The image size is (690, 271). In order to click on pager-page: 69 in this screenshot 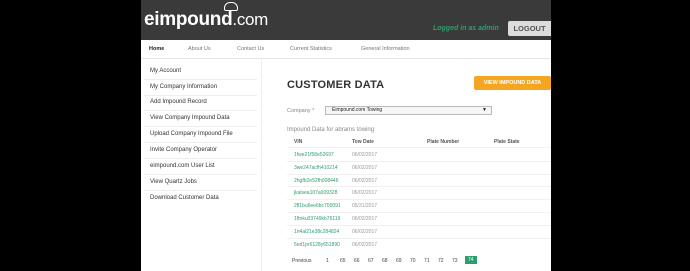, I will do `click(399, 261)`.